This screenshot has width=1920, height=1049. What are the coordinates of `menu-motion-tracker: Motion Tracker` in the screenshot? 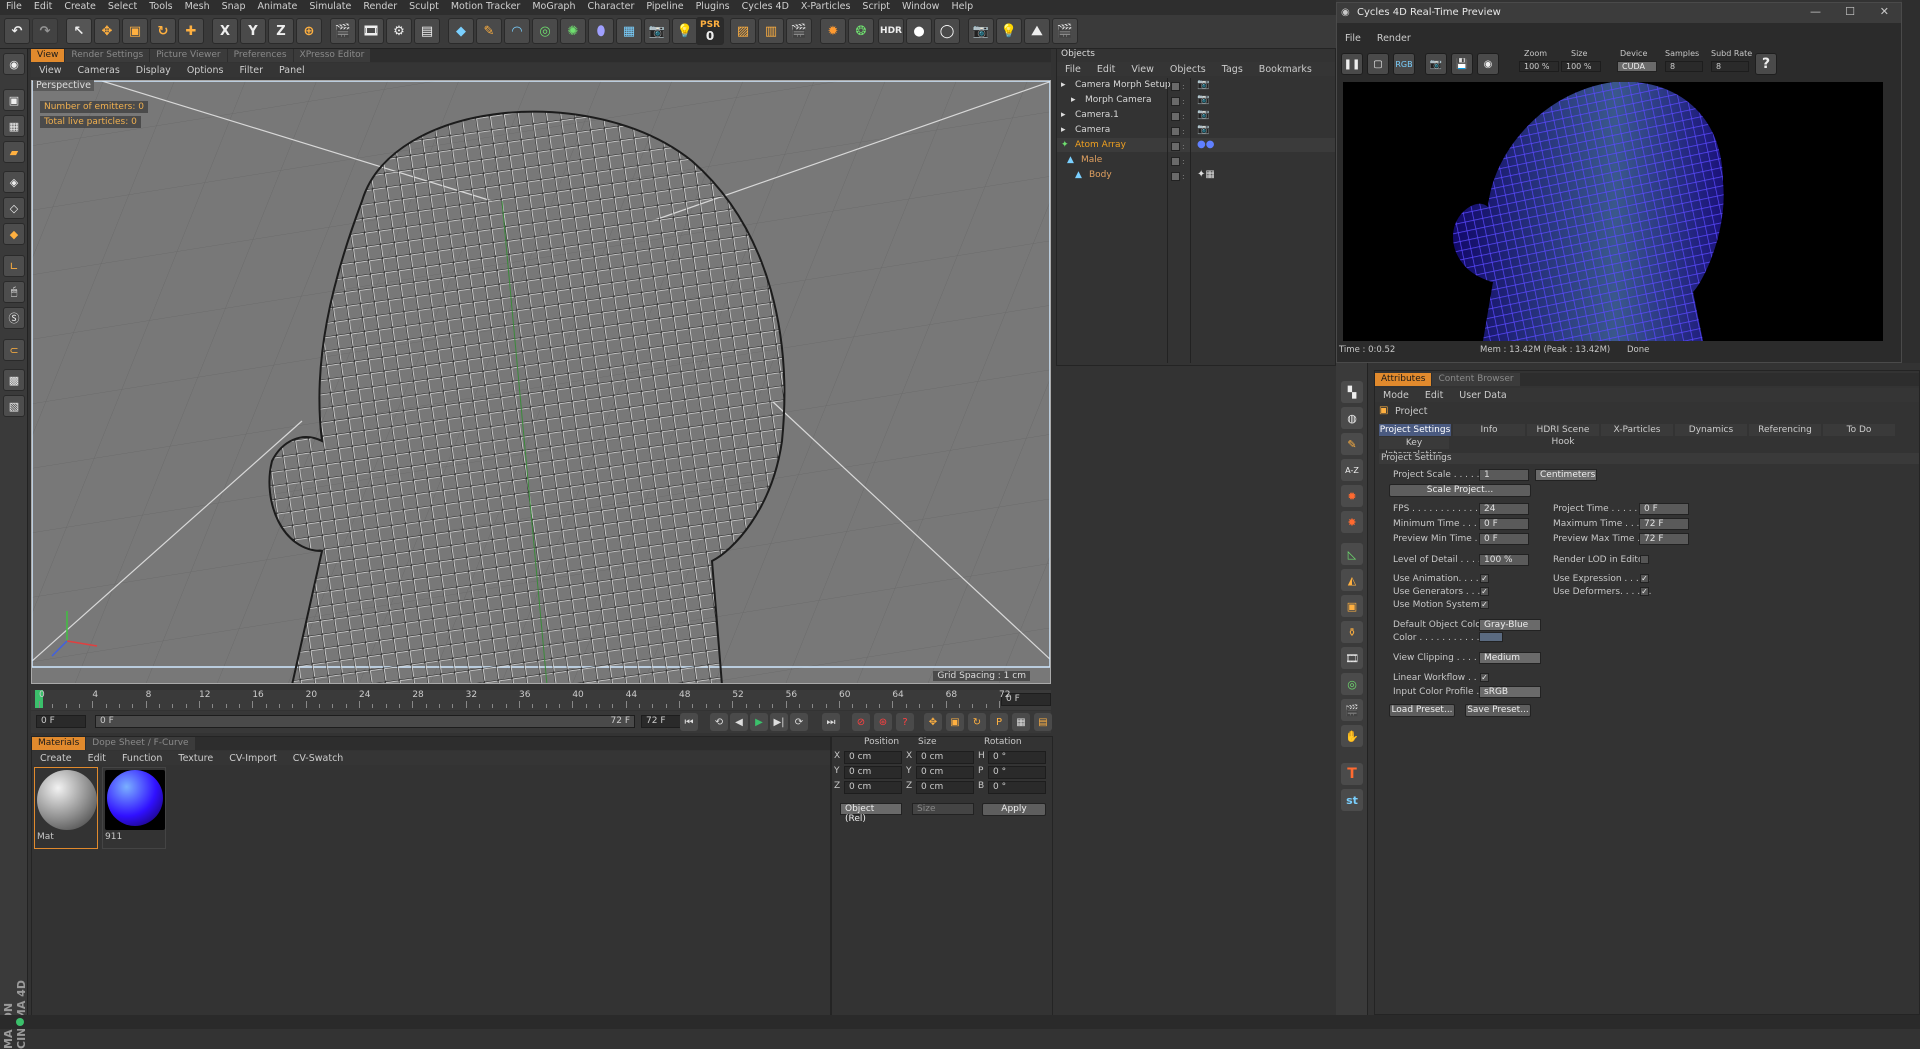 It's located at (486, 7).